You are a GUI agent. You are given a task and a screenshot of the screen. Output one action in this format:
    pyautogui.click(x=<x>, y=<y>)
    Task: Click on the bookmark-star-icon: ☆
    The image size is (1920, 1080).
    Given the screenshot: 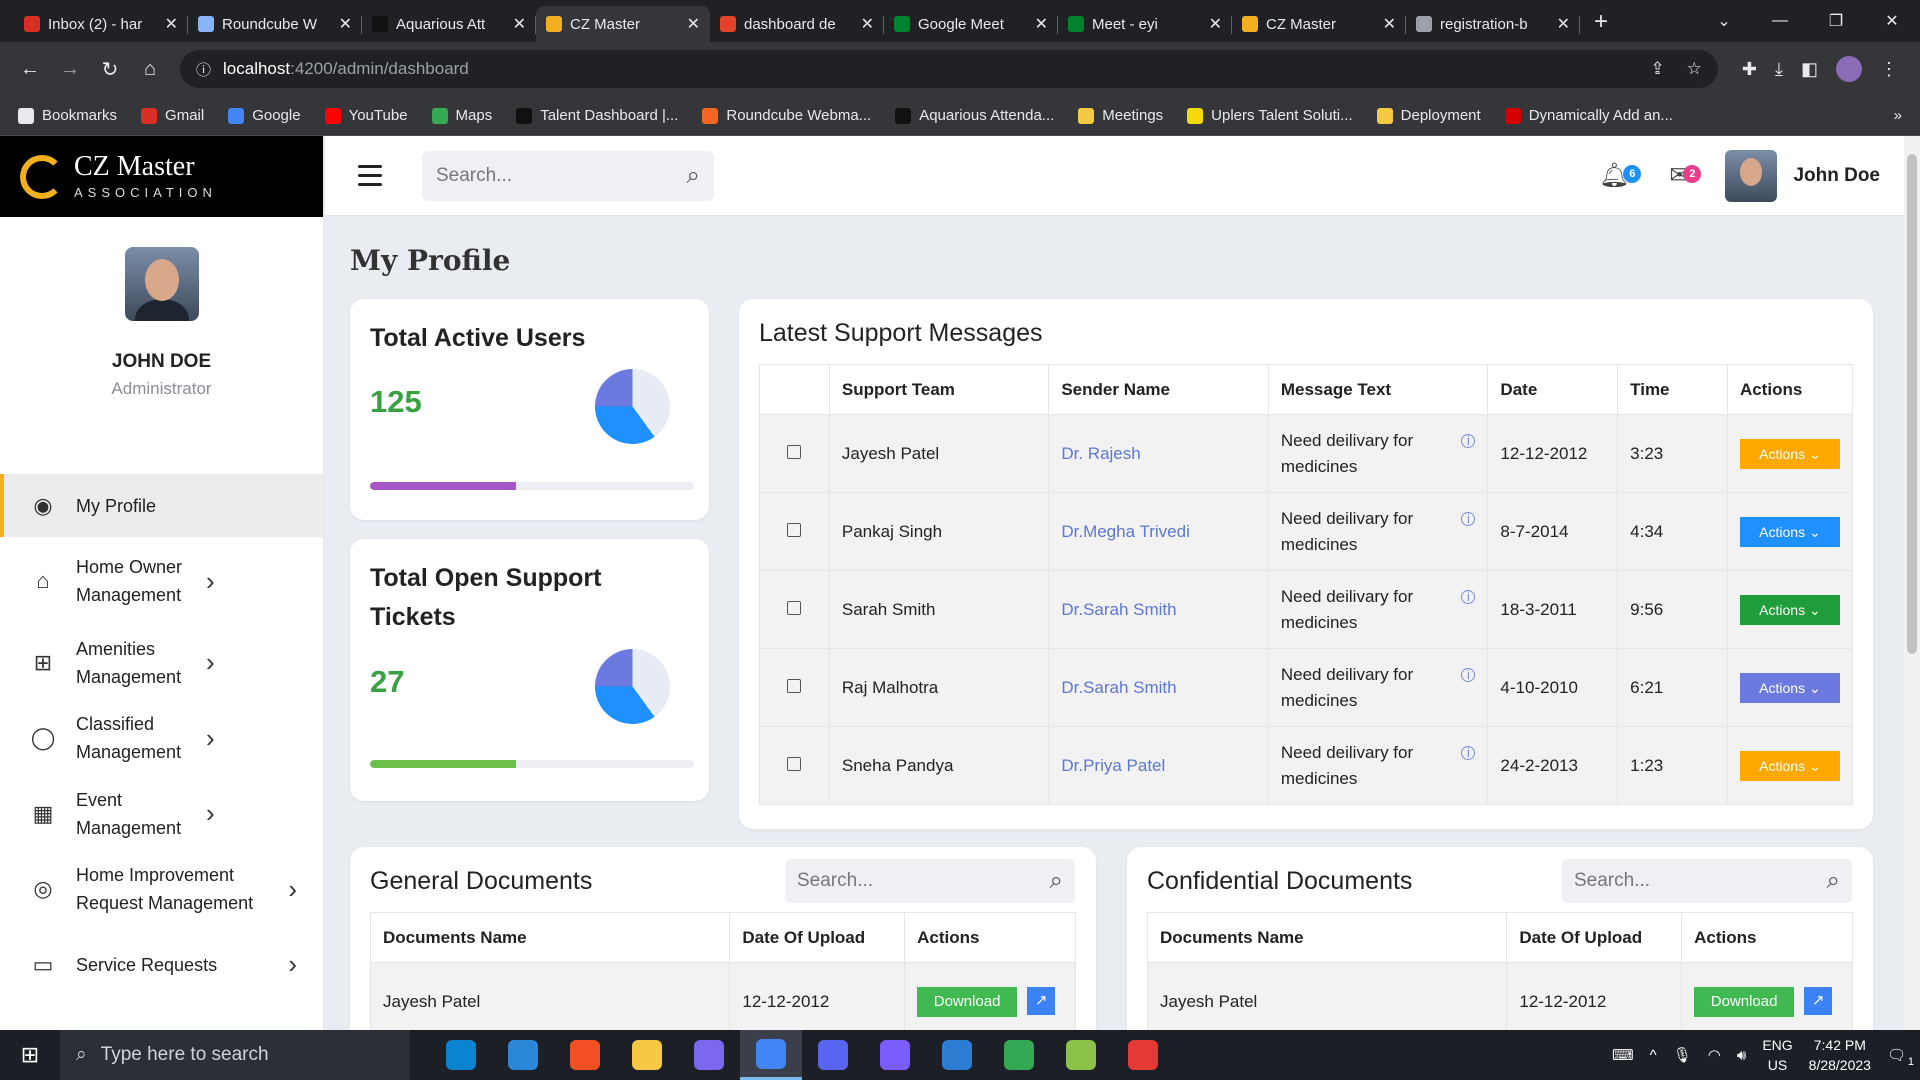 What is the action you would take?
    pyautogui.click(x=1694, y=69)
    